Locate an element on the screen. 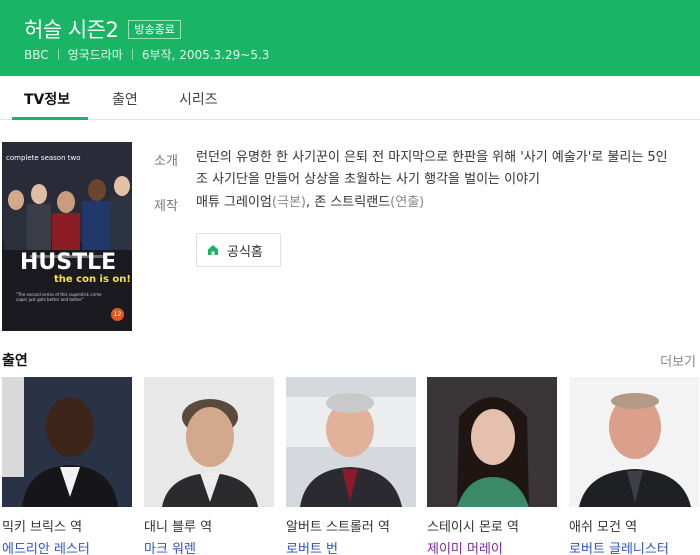 The height and width of the screenshot is (555, 700). page-title: 허슬 시즌2 is located at coordinates (71, 30).